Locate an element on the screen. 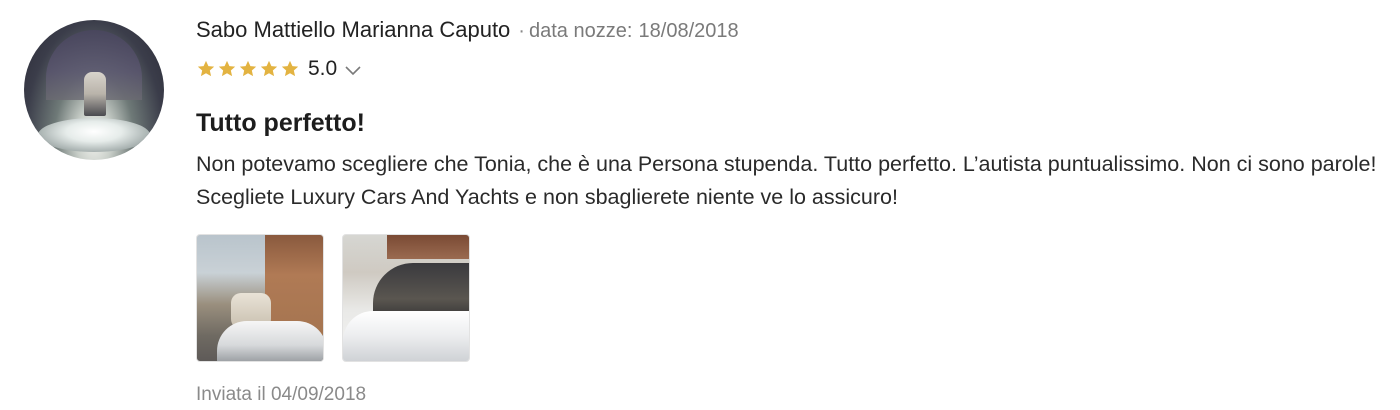 The image size is (1400, 410). photo-car is located at coordinates (270, 341).